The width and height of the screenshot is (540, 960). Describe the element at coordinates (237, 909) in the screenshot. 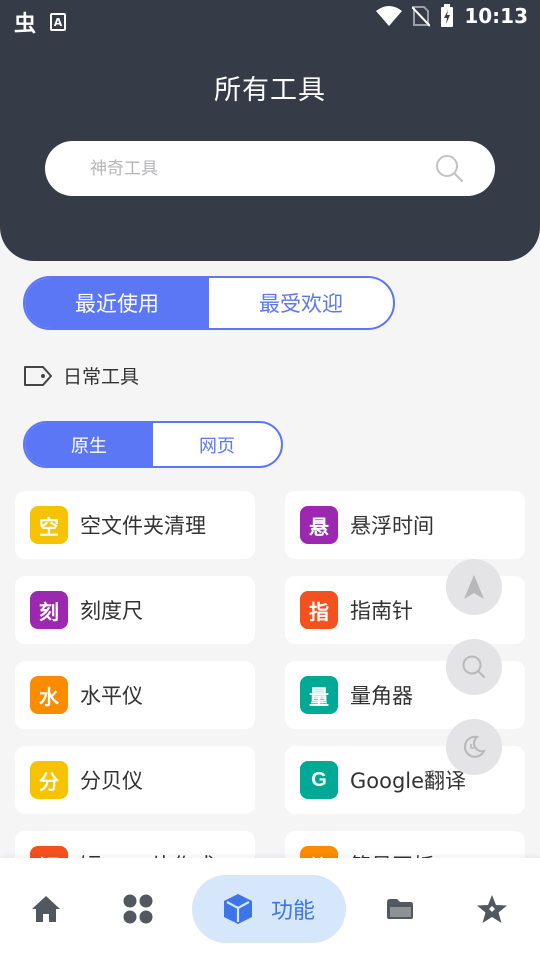

I see `cube-icon` at that location.